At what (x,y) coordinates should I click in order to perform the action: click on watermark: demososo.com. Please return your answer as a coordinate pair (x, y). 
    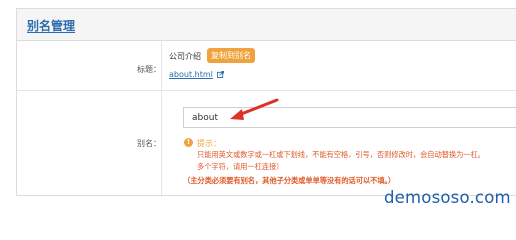
    Looking at the image, I should click on (447, 197).